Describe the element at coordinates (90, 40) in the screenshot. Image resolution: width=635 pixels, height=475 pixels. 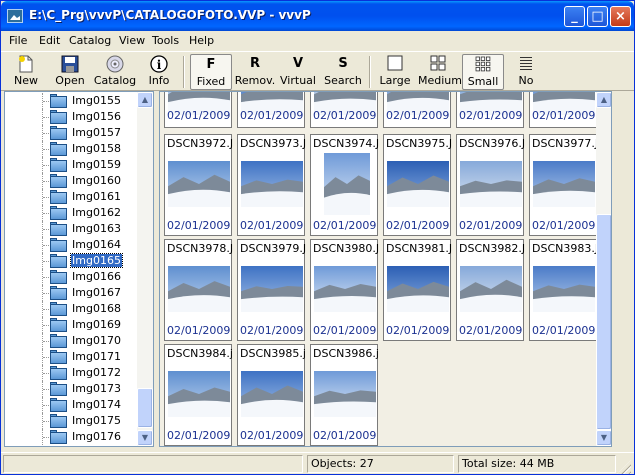
I see `menu-catalog: Catalog` at that location.